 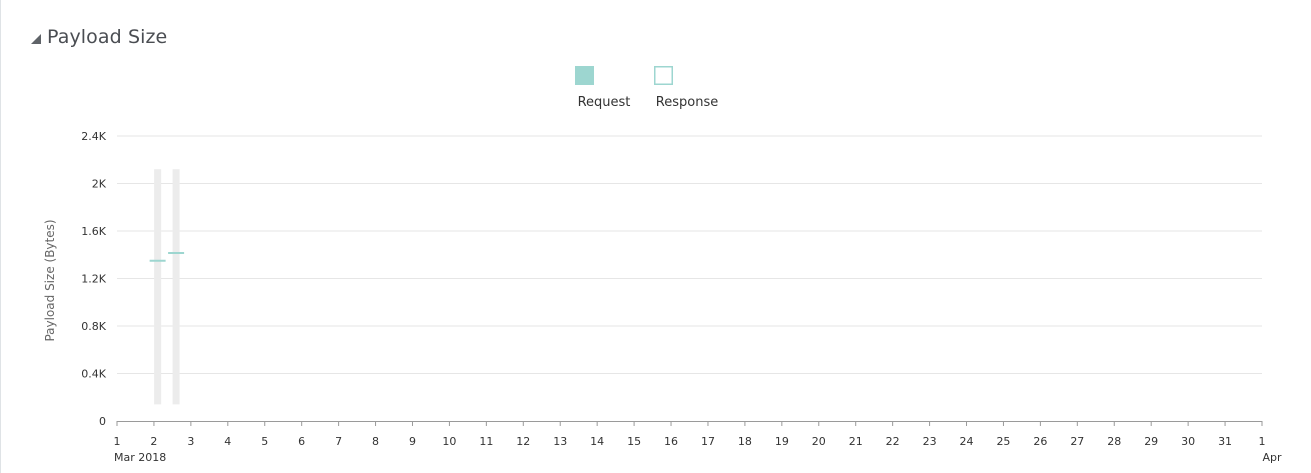 What do you see at coordinates (930, 441) in the screenshot?
I see `x-tick-label: 23` at bounding box center [930, 441].